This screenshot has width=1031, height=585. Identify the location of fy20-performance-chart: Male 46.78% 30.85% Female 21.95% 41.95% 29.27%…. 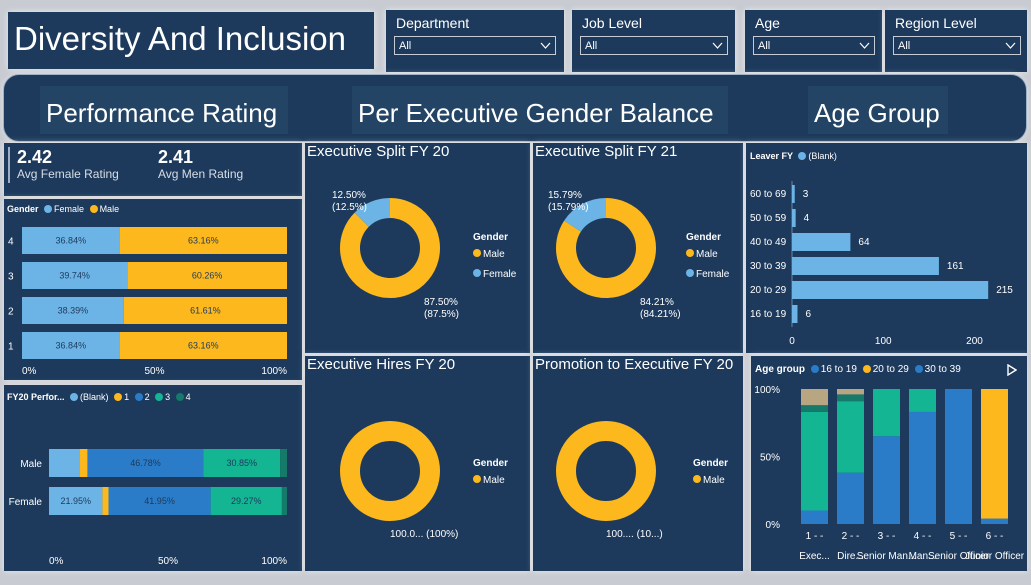
(148, 508).